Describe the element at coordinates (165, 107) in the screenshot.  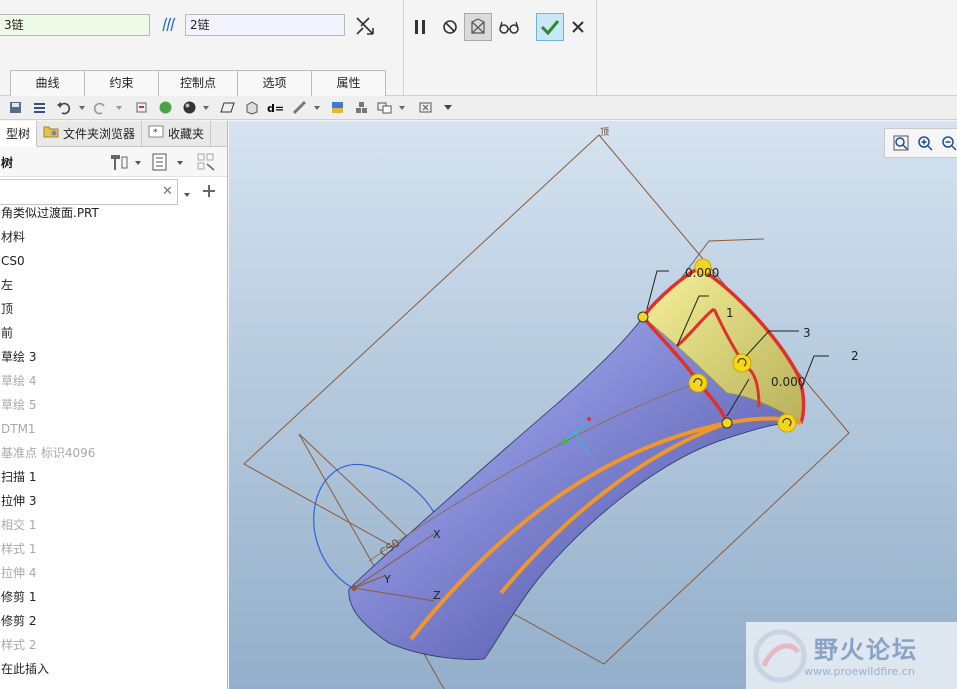
I see `appearance-icon` at that location.